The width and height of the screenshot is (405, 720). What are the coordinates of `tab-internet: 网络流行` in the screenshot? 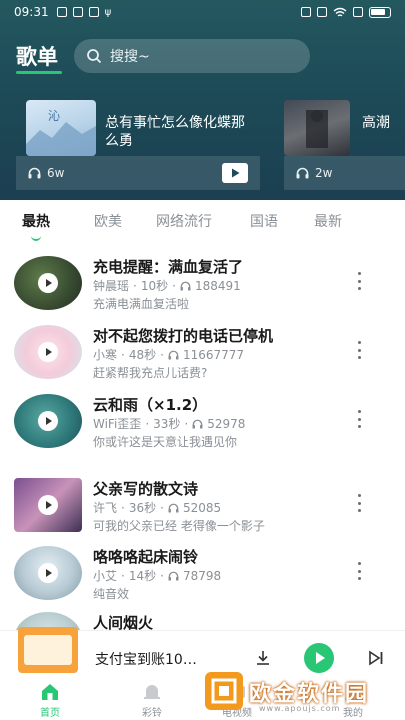 It's located at (184, 221).